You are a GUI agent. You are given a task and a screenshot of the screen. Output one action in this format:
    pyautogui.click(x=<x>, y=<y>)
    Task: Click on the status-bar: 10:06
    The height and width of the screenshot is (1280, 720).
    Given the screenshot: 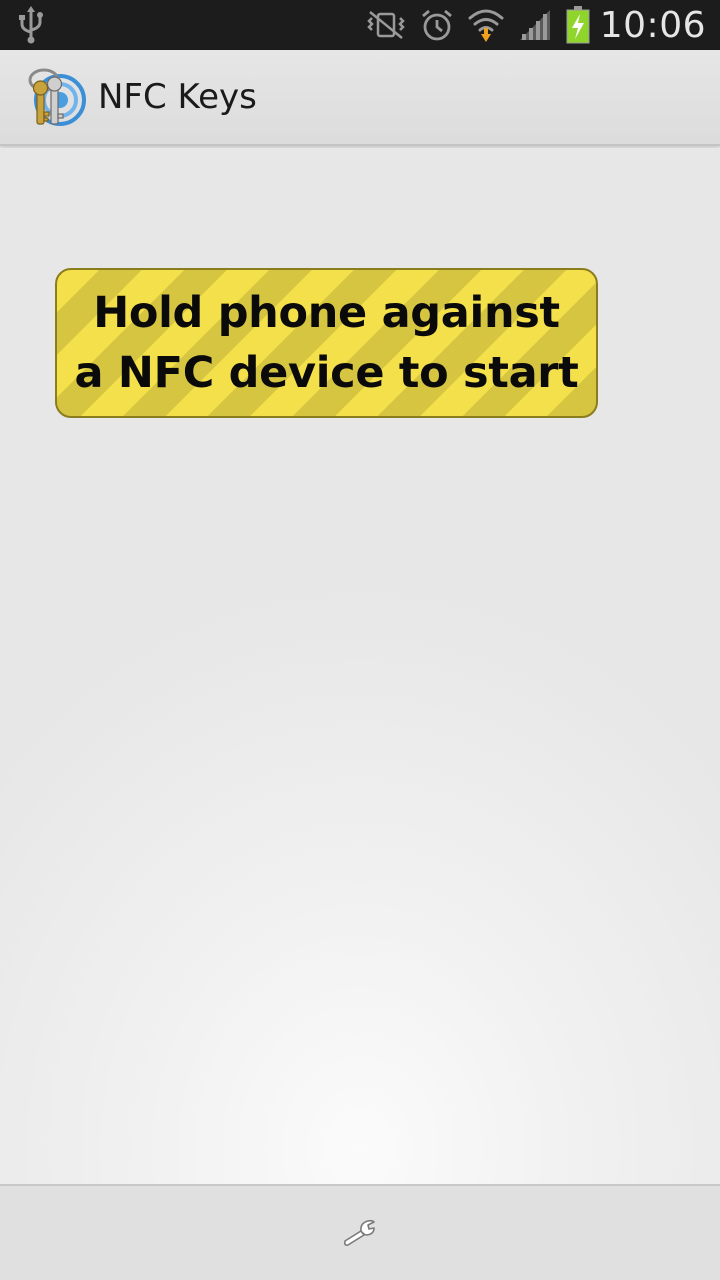 What is the action you would take?
    pyautogui.click(x=360, y=25)
    